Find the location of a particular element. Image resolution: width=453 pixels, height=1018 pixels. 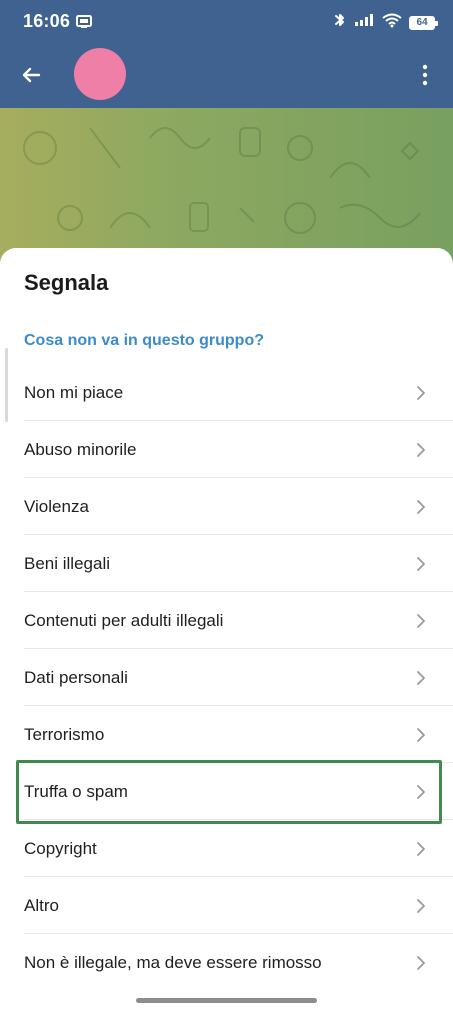

status-icons: 64 is located at coordinates (385, 22).